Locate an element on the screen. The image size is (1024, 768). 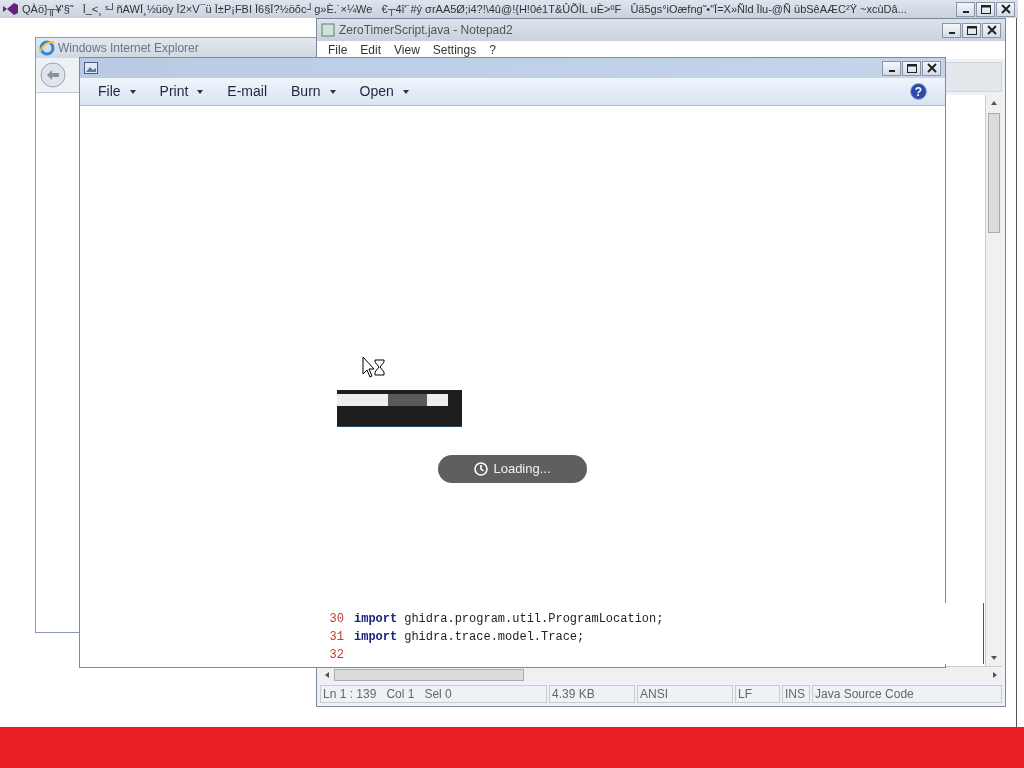
clock-icon is located at coordinates (481, 469).